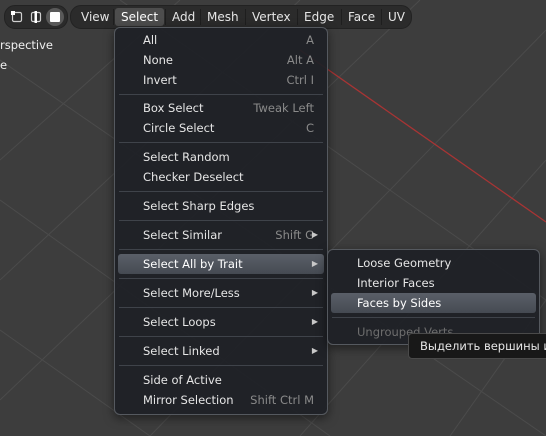 This screenshot has width=546, height=436. Describe the element at coordinates (221, 108) in the screenshot. I see `menu-item-box-select: Box Select Tweak Left` at that location.